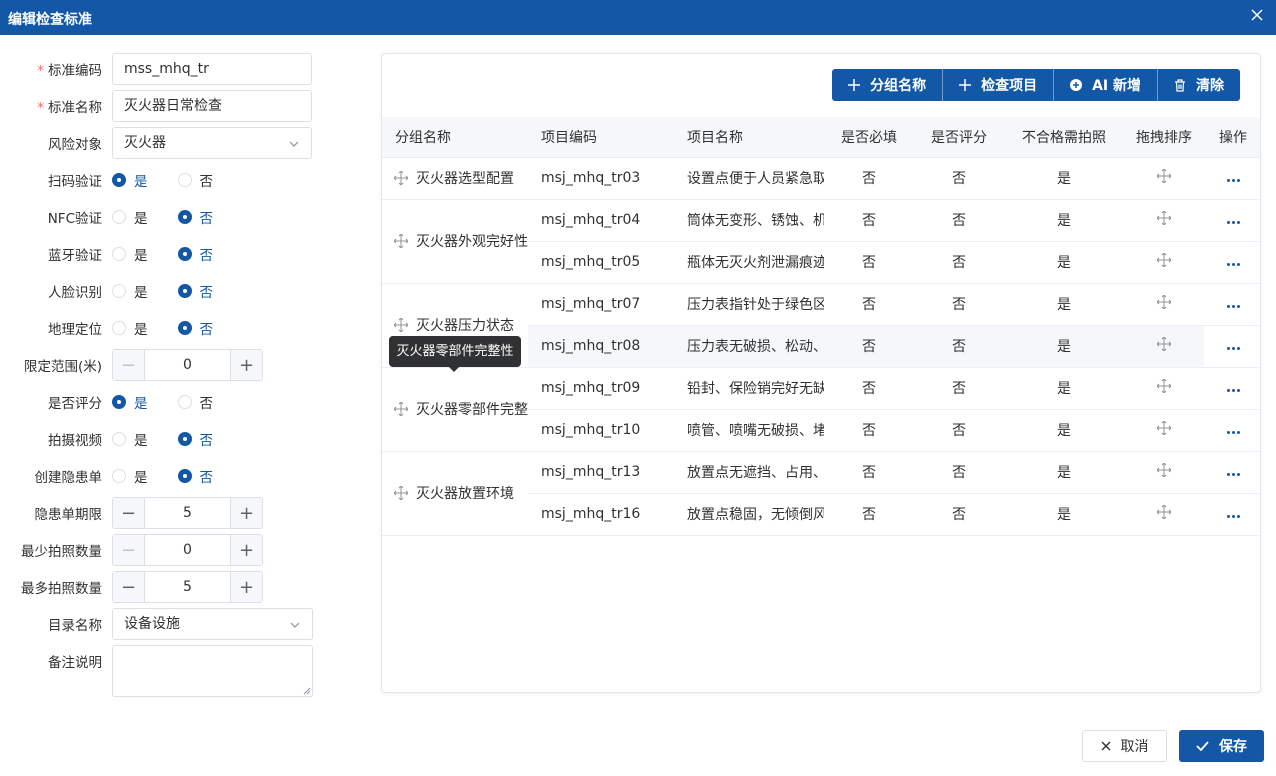 The height and width of the screenshot is (776, 1276). Describe the element at coordinates (1221, 746) in the screenshot. I see `save-button: 保存` at that location.